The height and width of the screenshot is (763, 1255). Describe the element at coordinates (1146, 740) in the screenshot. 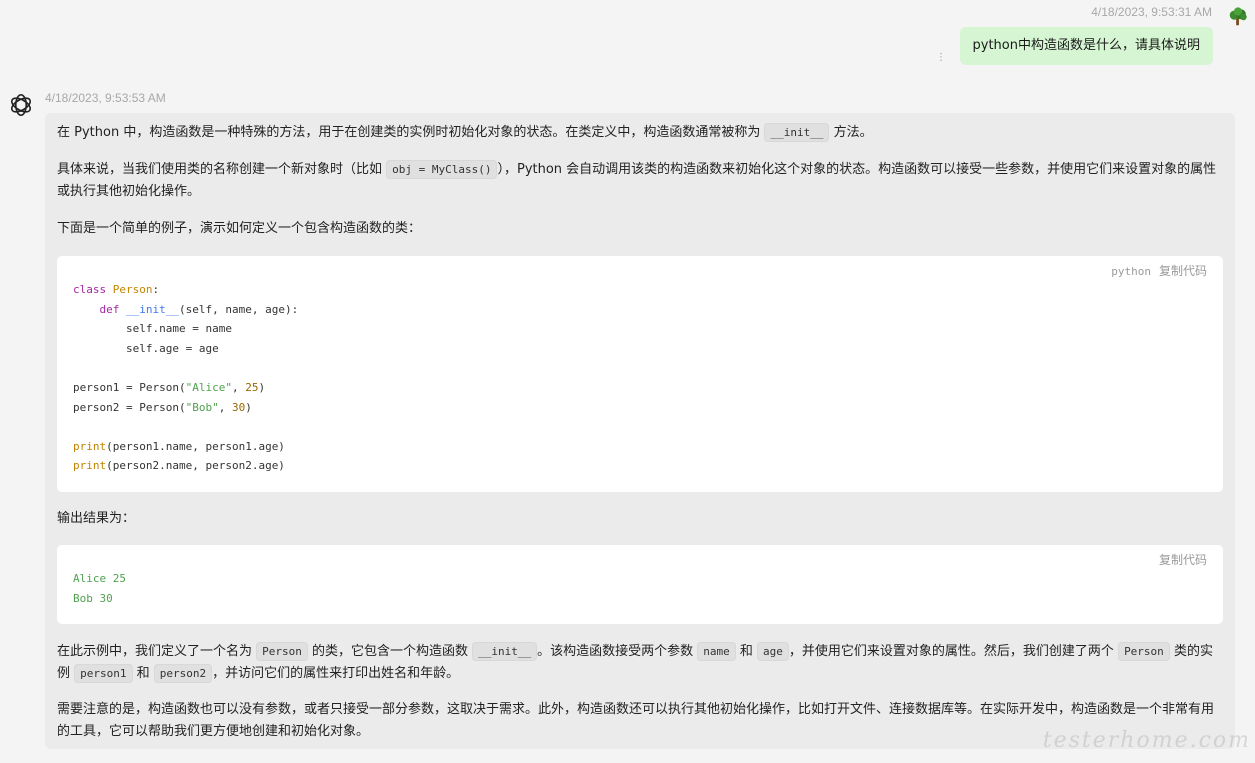

I see `watermark: testerhome.com` at that location.